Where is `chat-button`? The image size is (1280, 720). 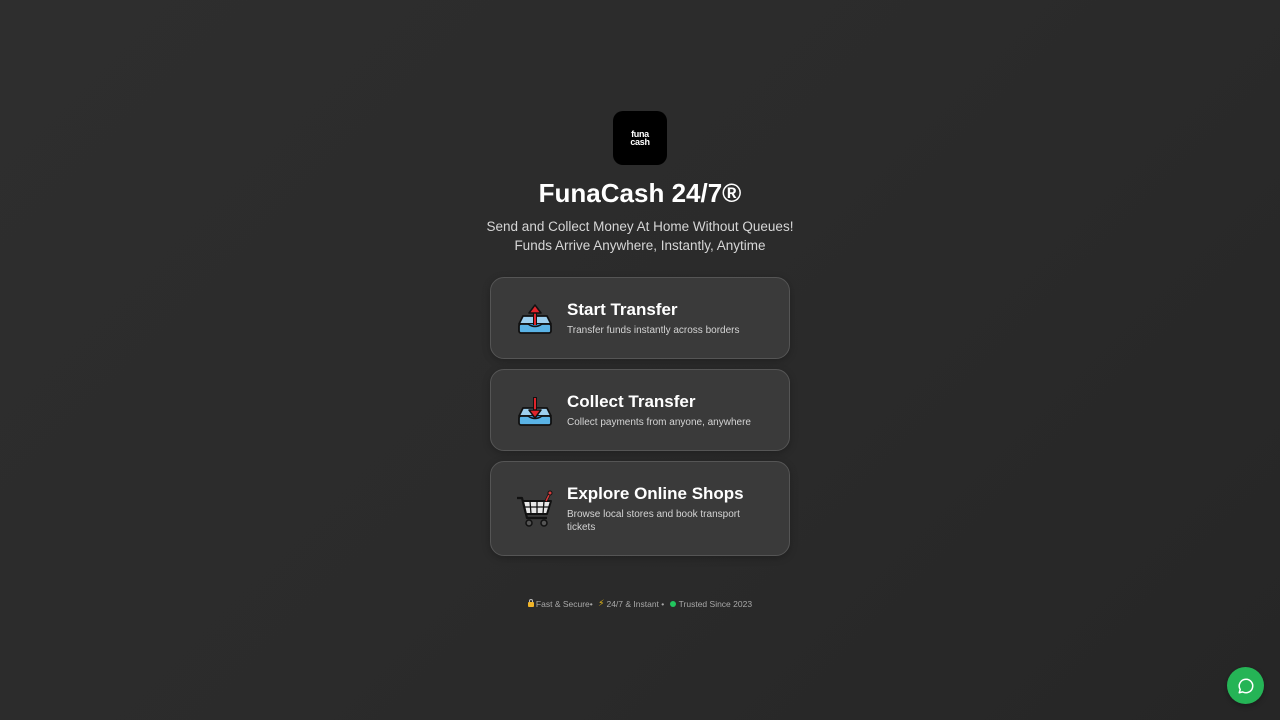 chat-button is located at coordinates (1245, 685).